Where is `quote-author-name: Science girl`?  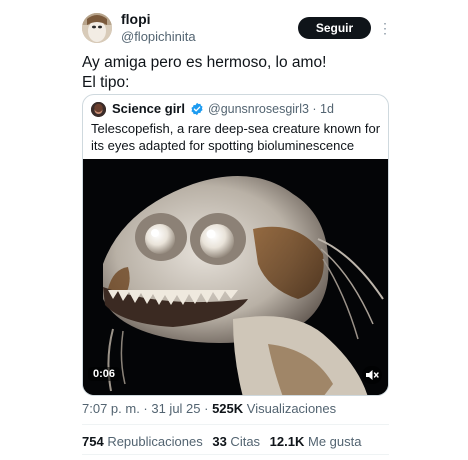 quote-author-name: Science girl is located at coordinates (148, 108).